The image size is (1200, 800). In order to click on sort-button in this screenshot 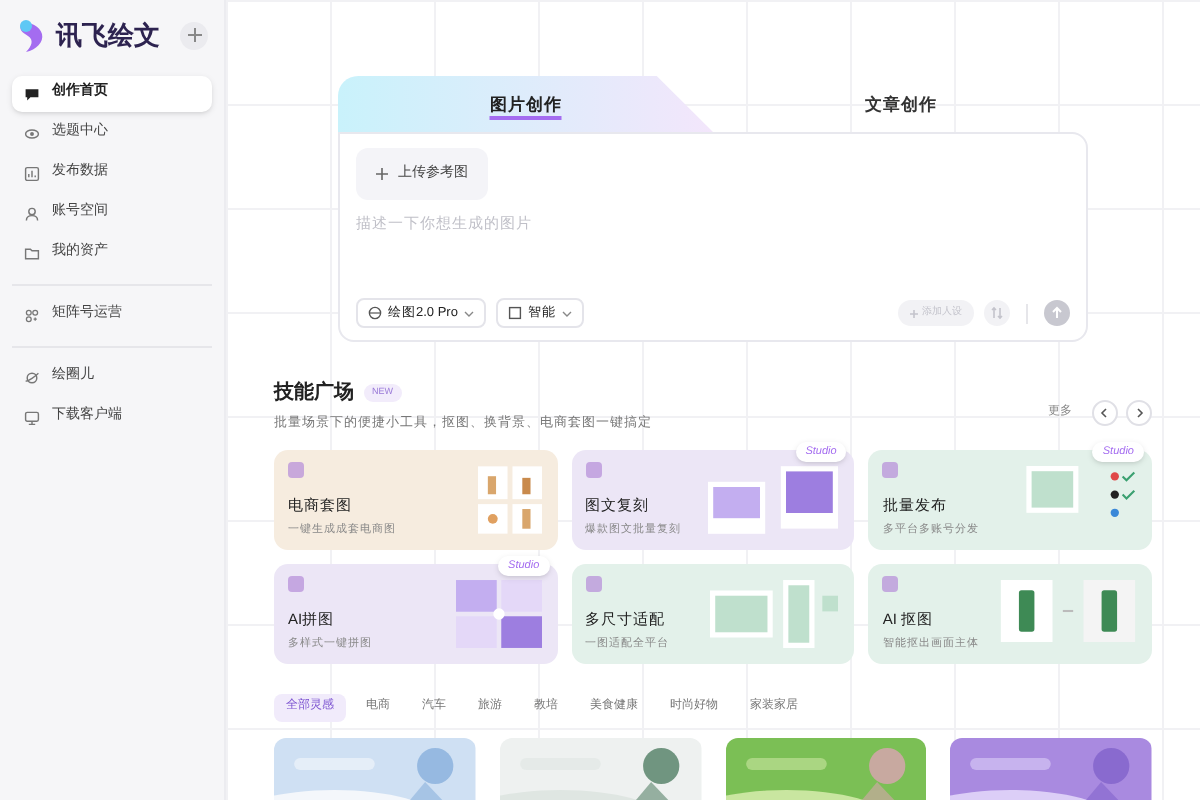, I will do `click(997, 313)`.